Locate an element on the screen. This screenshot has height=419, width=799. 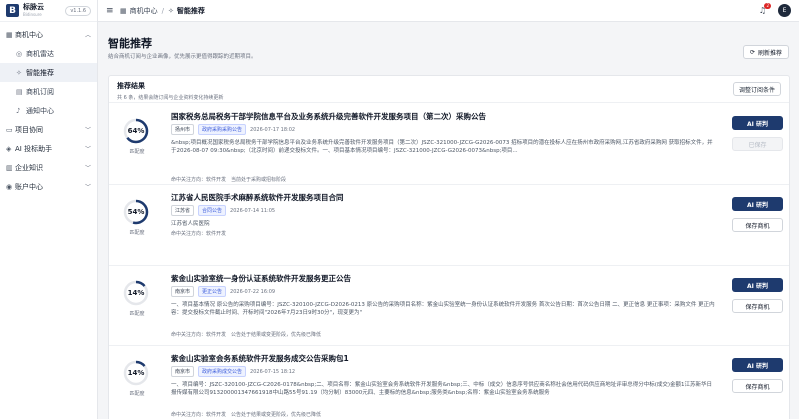
chevron-up-icon: ︿ is located at coordinates (87, 35).